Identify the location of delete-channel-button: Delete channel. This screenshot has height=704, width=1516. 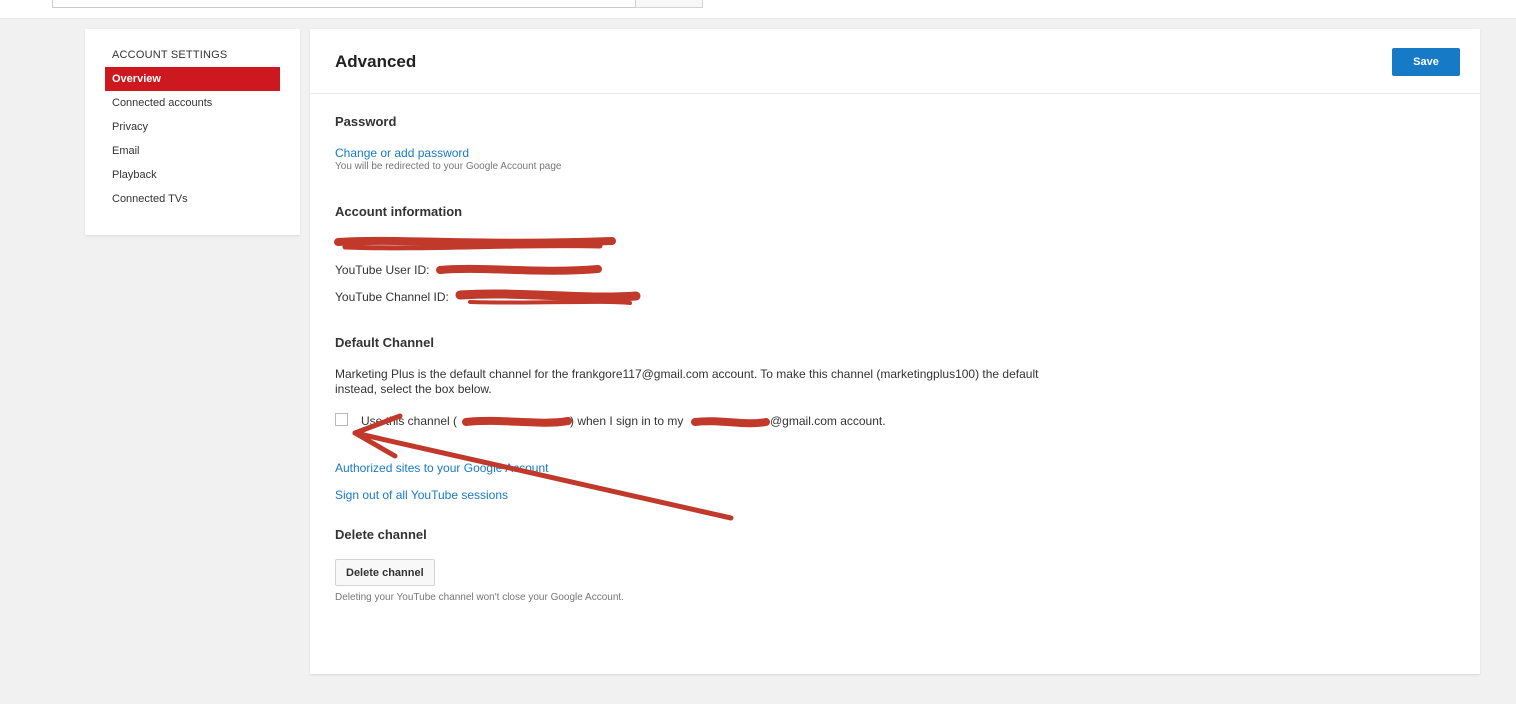
(385, 572).